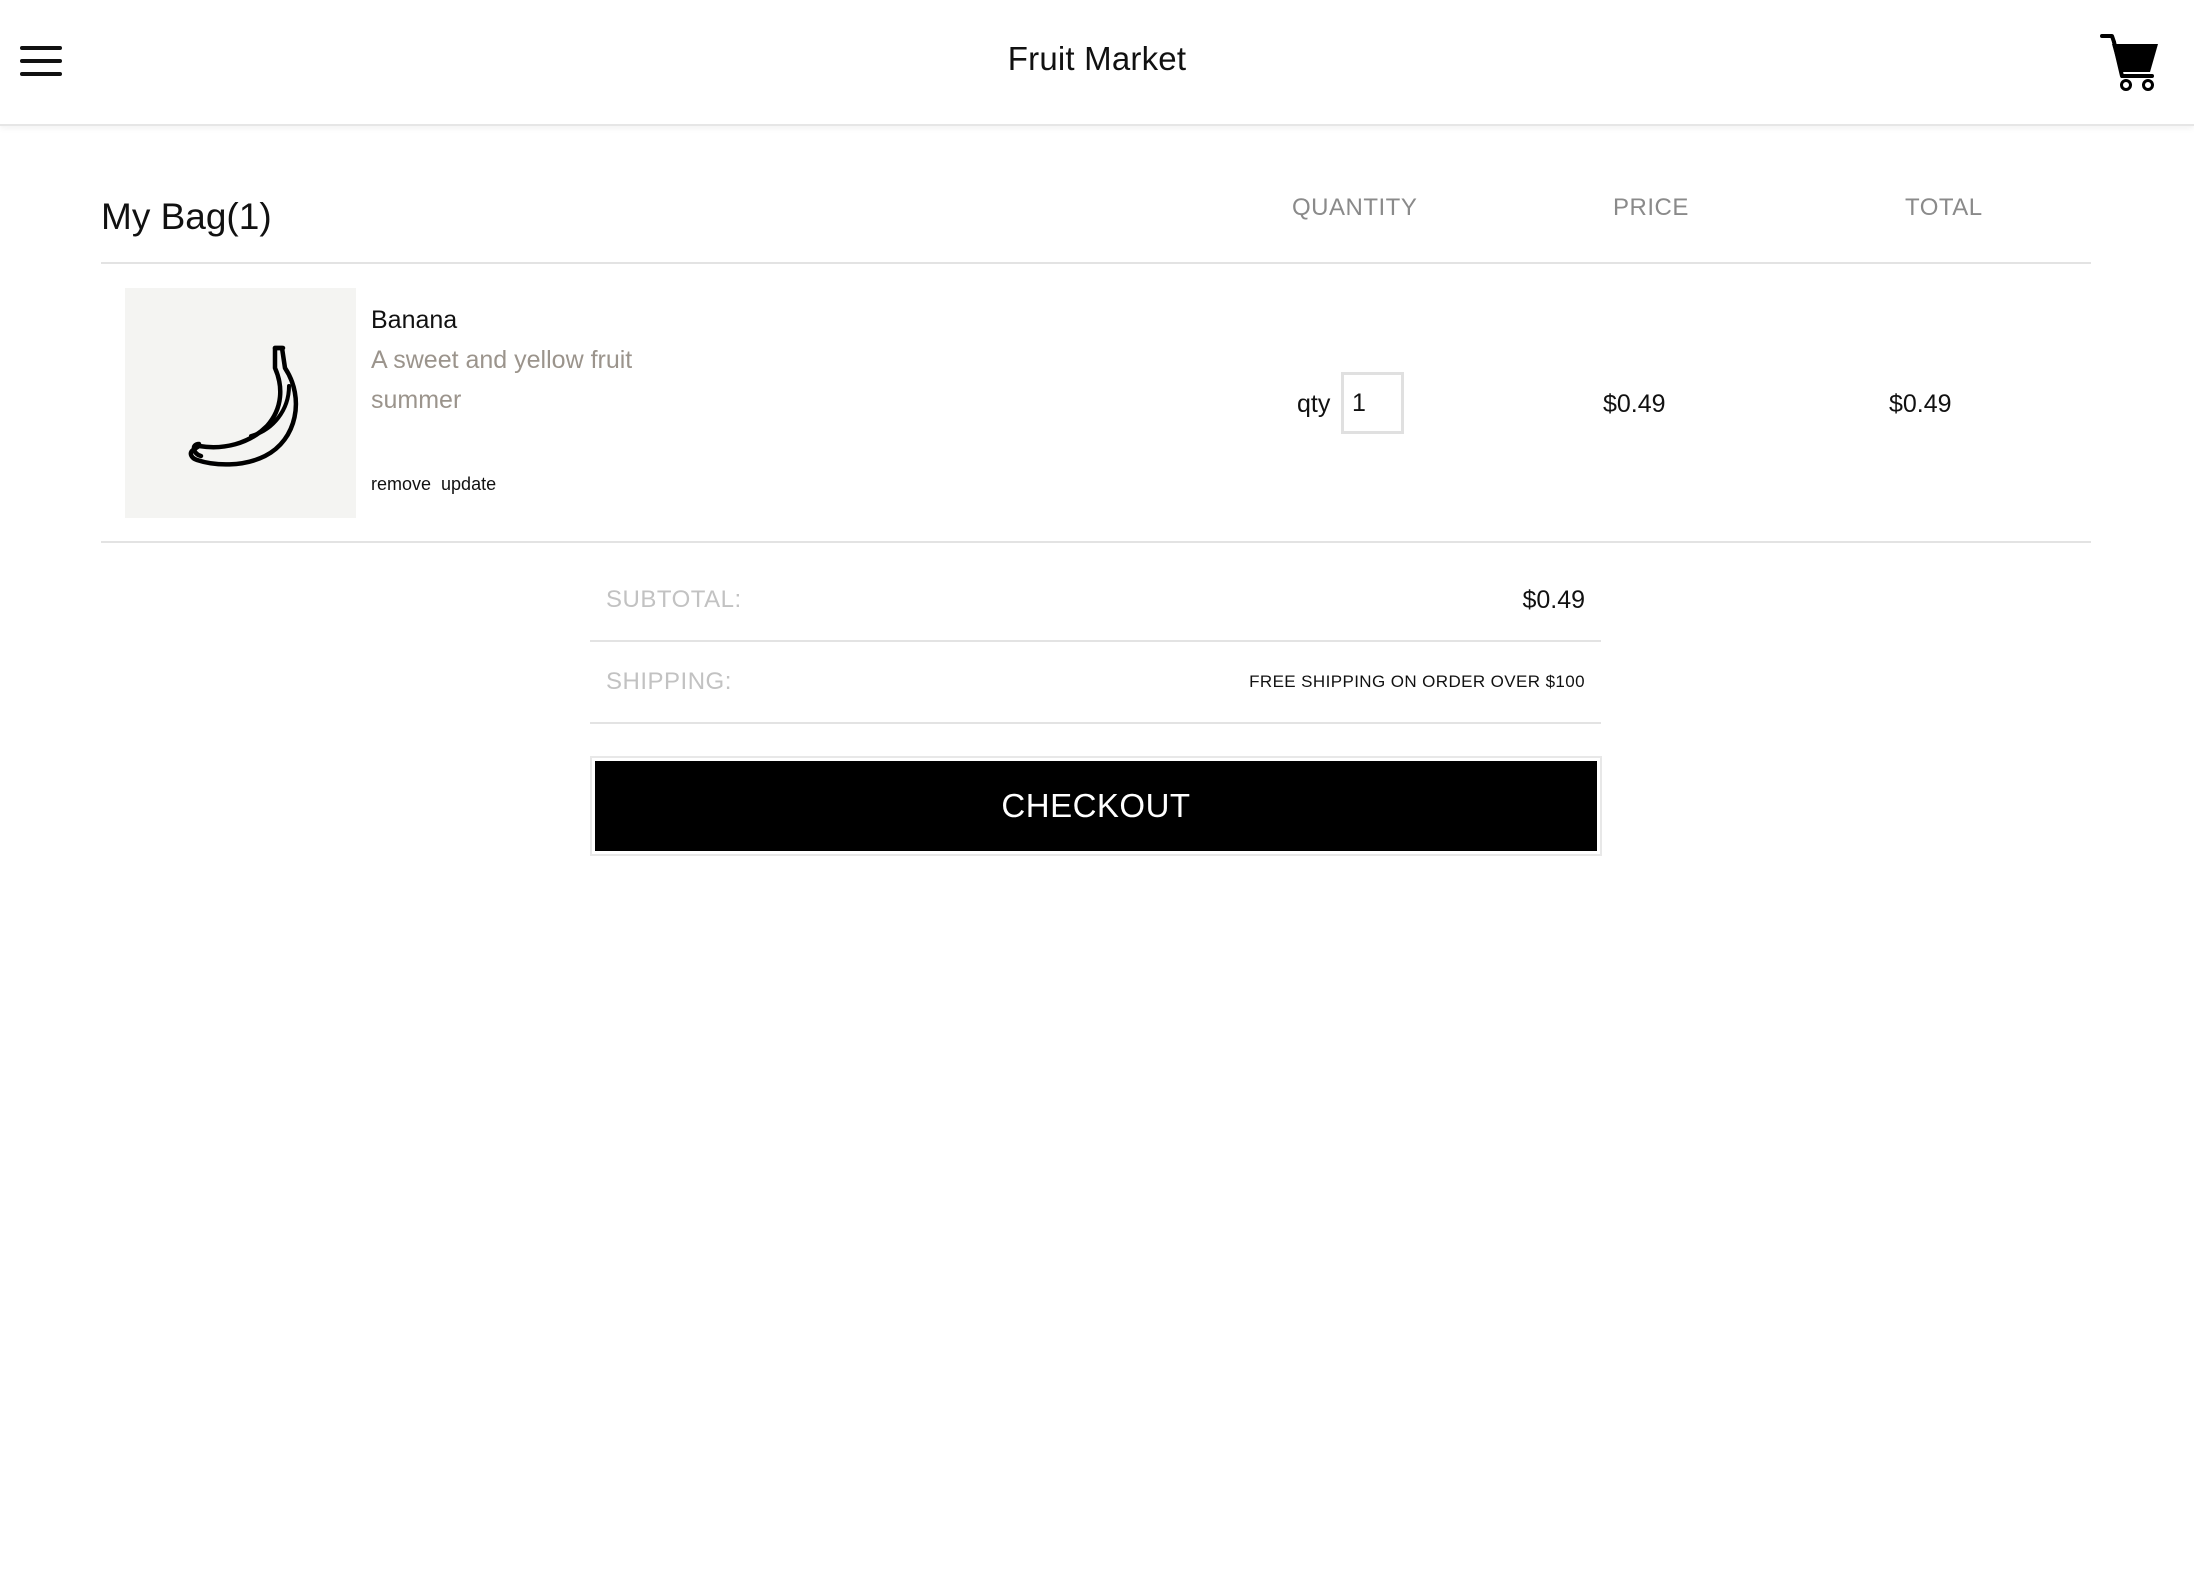 Image resolution: width=2194 pixels, height=1580 pixels. What do you see at coordinates (1372, 403) in the screenshot?
I see `quantity-input` at bounding box center [1372, 403].